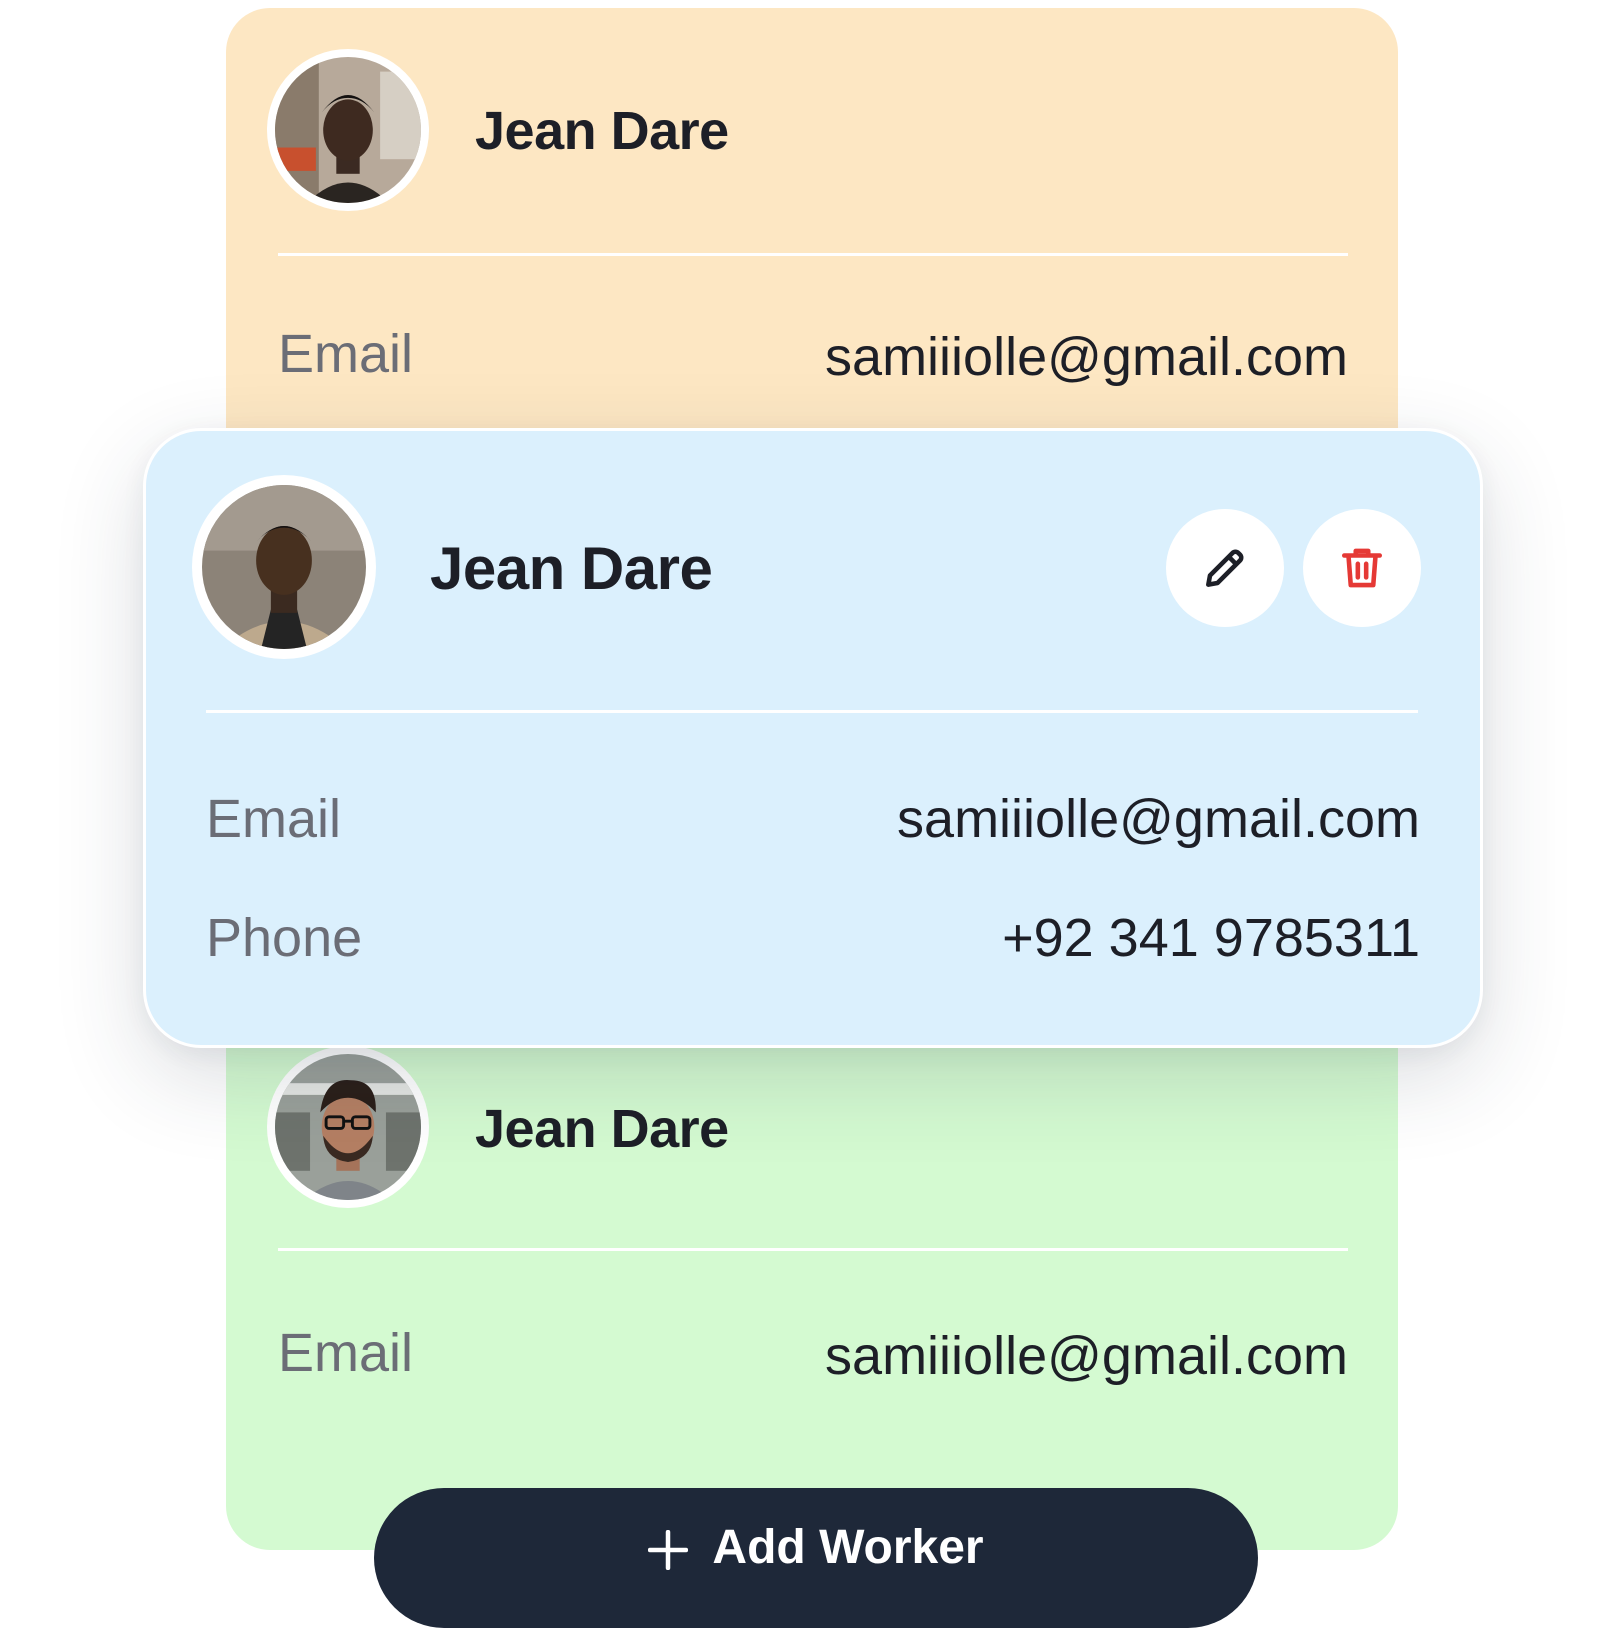  I want to click on pencil-icon, so click(1225, 568).